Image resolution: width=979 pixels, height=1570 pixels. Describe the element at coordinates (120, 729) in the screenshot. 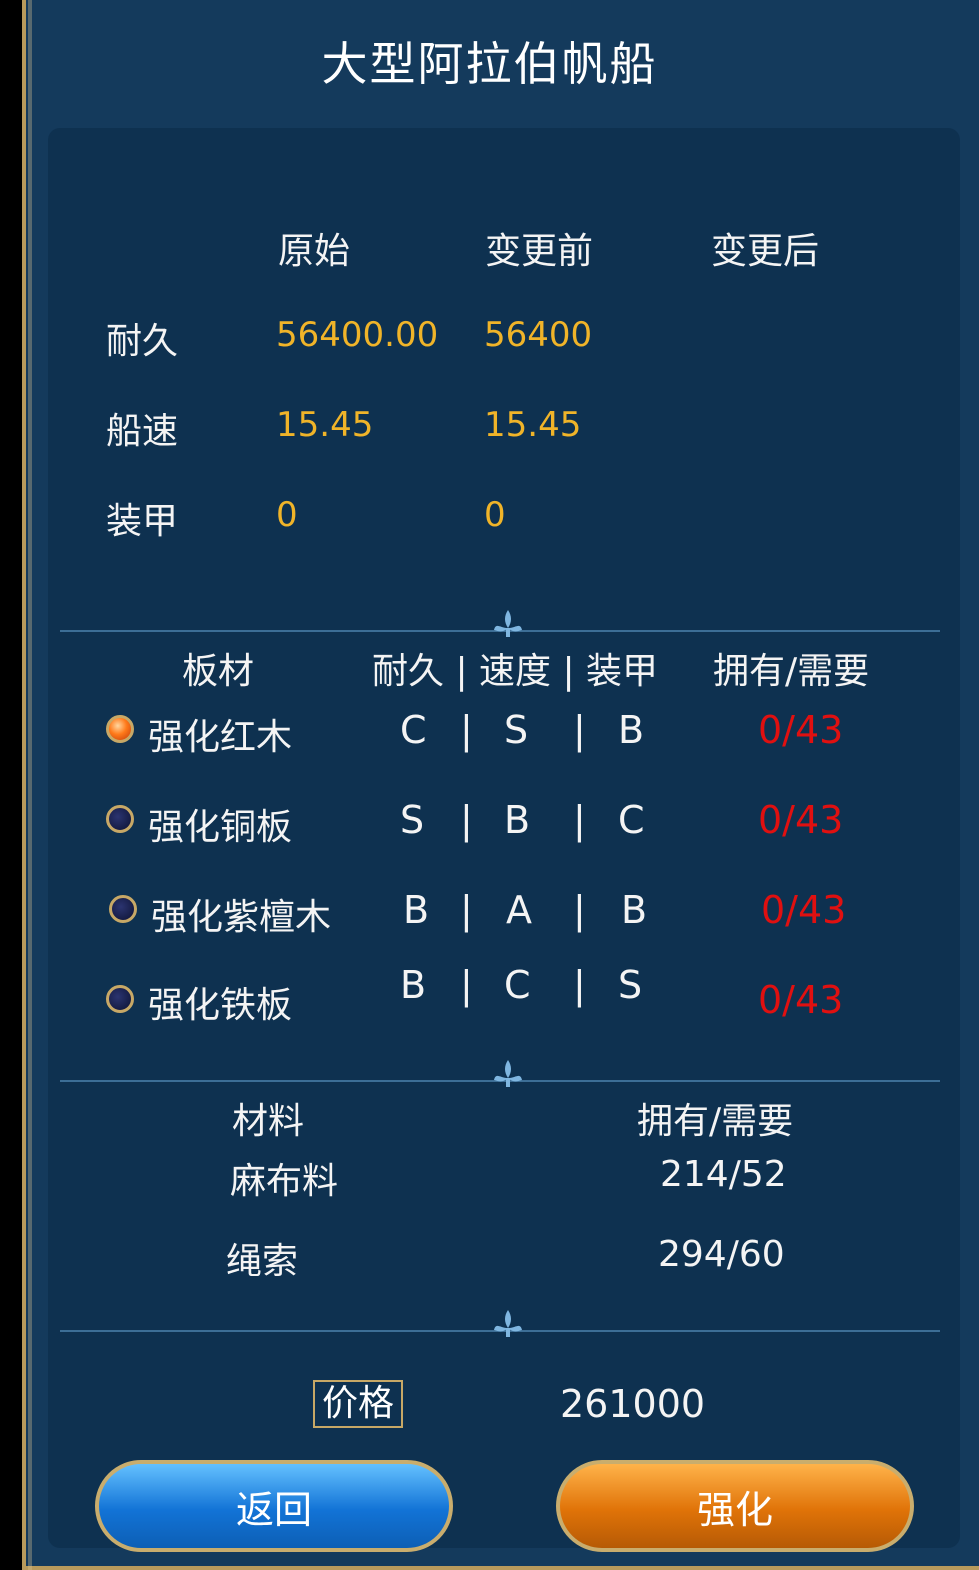

I see `board-radio-mahogany` at that location.